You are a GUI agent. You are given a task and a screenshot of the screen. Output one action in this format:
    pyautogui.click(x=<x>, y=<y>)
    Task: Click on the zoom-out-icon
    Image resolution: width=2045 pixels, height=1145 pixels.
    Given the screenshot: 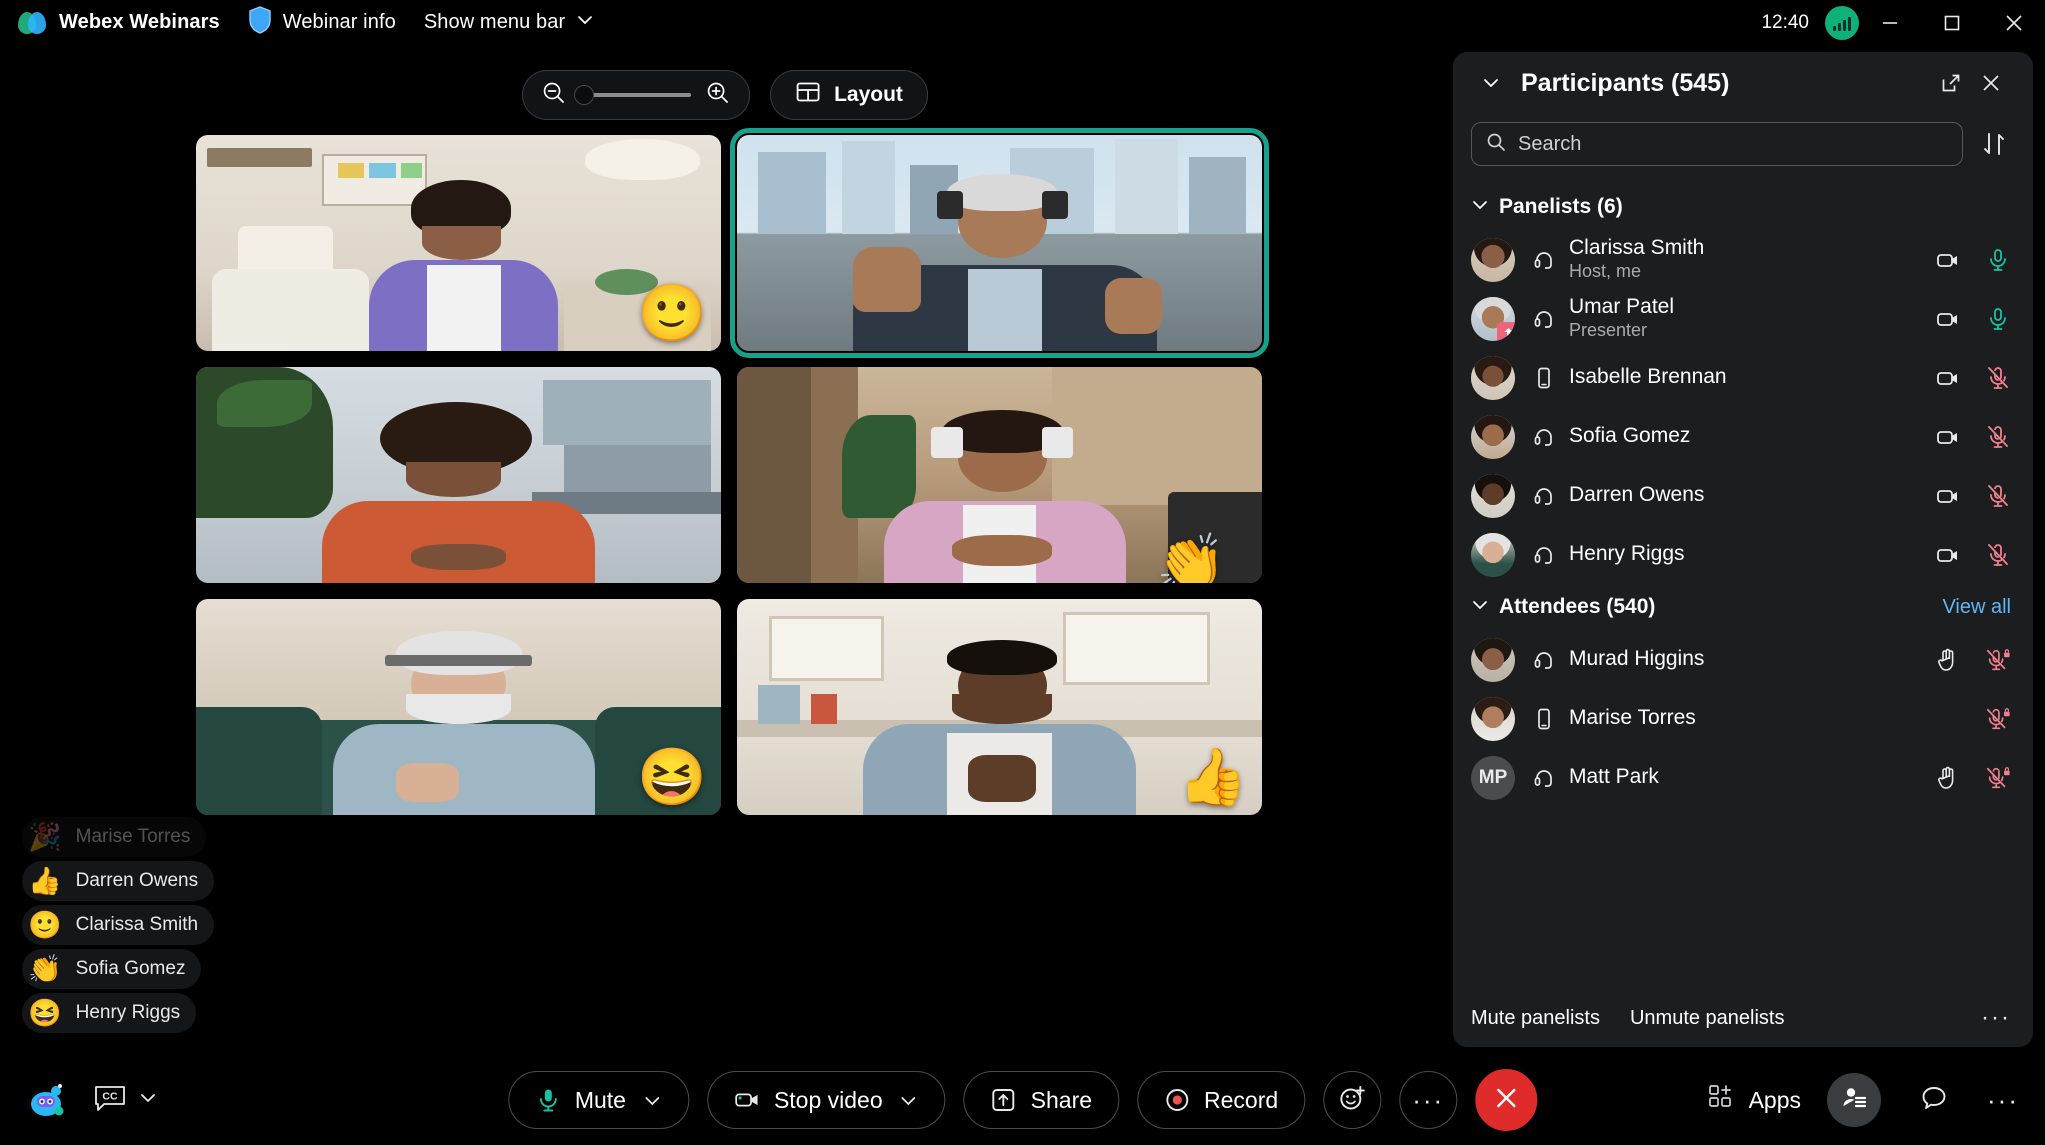 What is the action you would take?
    pyautogui.click(x=554, y=95)
    